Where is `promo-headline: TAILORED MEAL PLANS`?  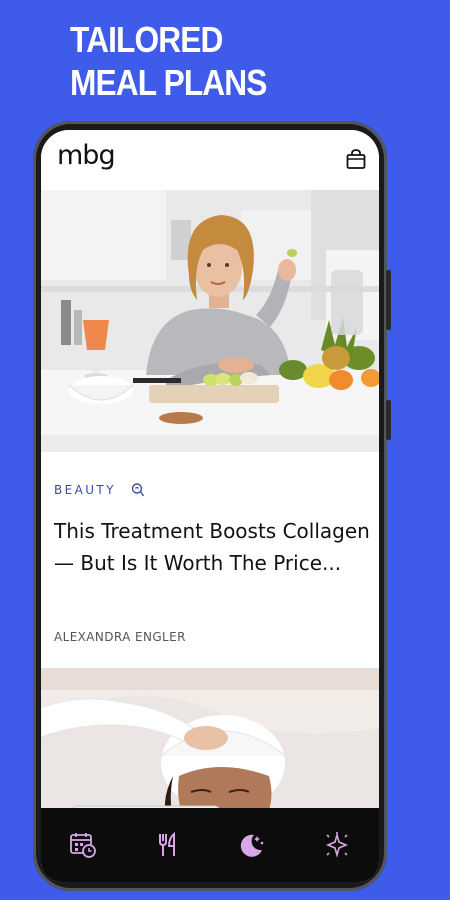 promo-headline: TAILORED MEAL PLANS is located at coordinates (168, 61).